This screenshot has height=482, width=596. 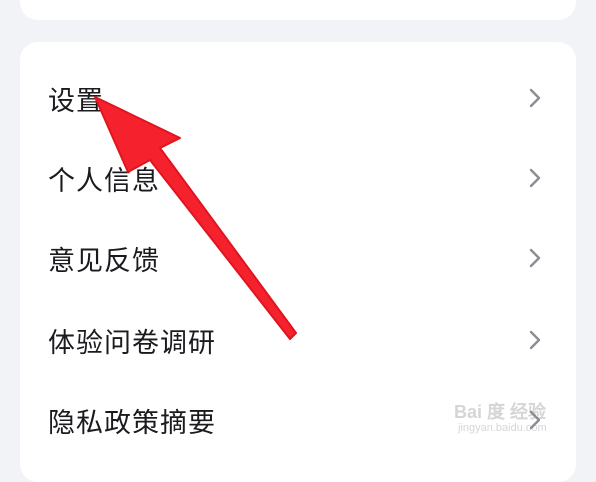 What do you see at coordinates (502, 428) in the screenshot?
I see `watermark-domain: jingyan.baidu.com` at bounding box center [502, 428].